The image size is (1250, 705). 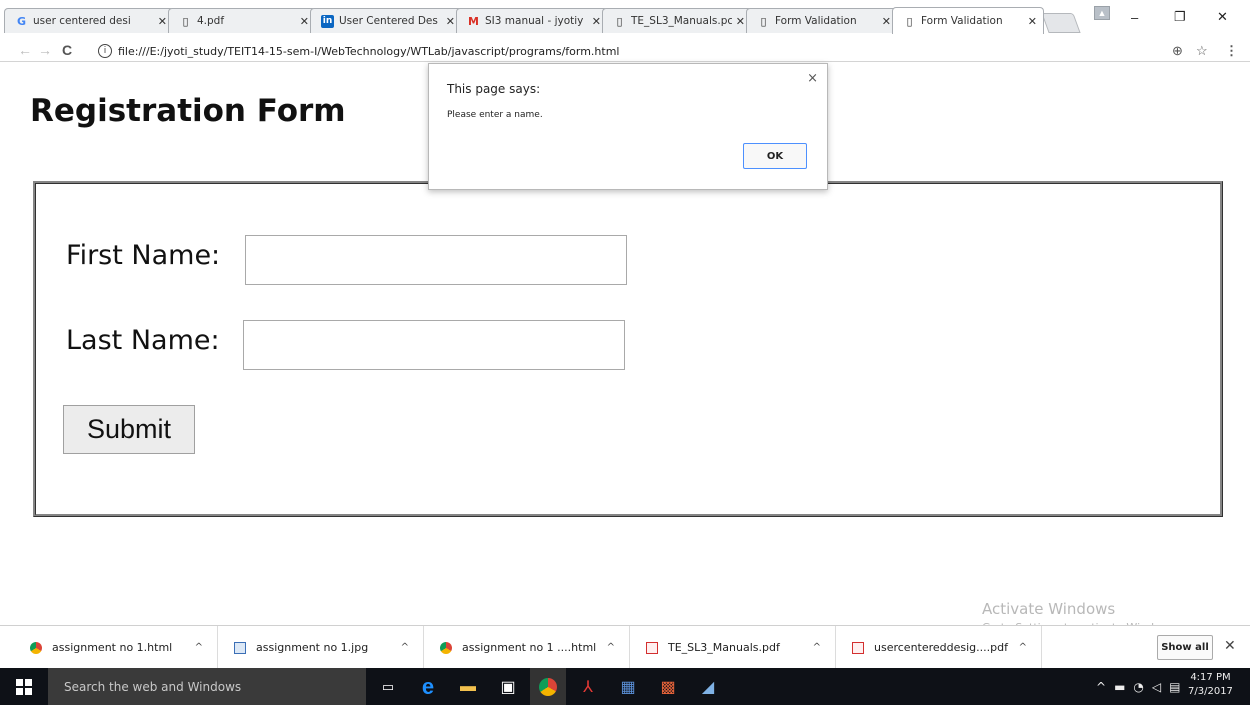 I want to click on download-item: assignment no 1 ....html ^, so click(x=527, y=647).